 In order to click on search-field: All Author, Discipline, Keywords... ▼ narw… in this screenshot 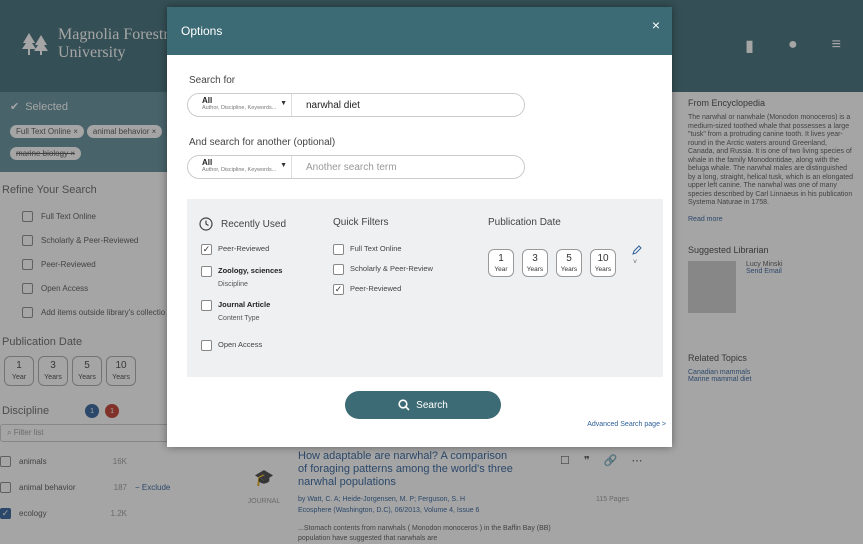, I will do `click(356, 105)`.